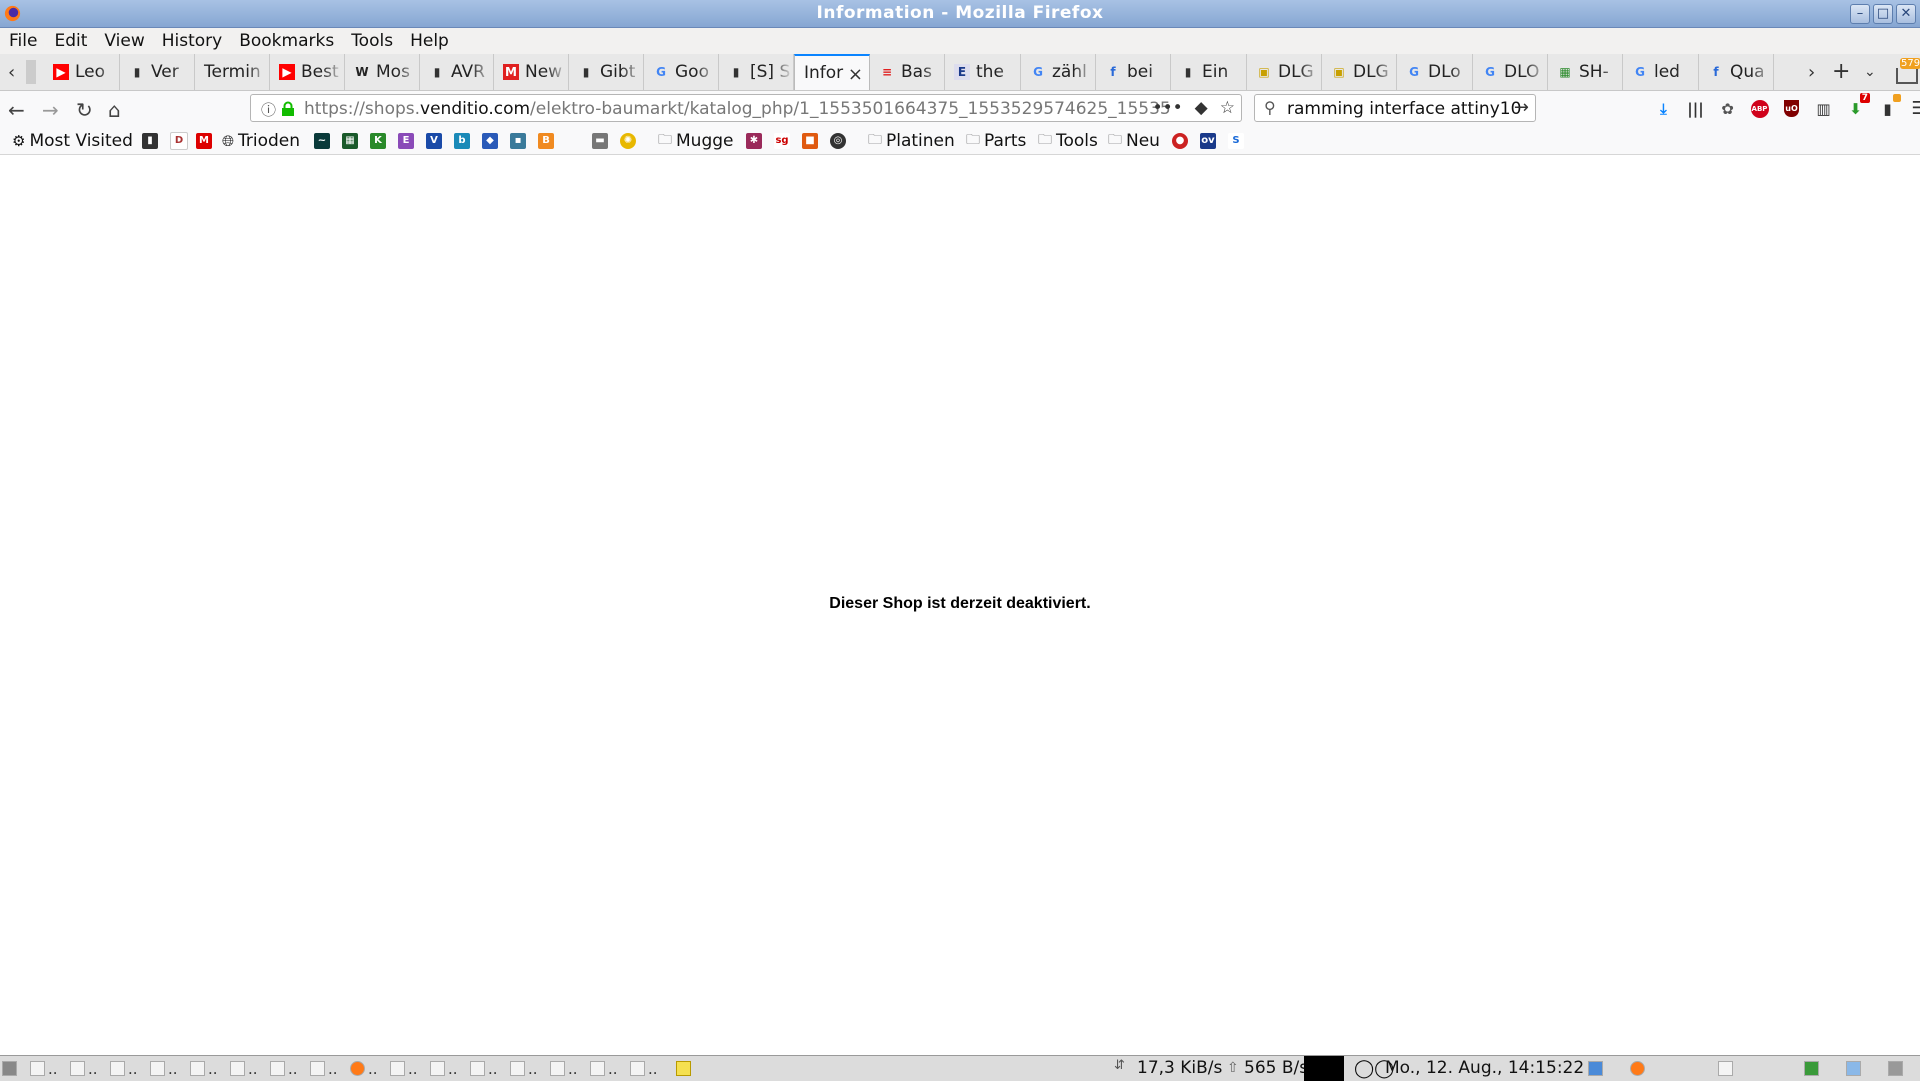  I want to click on tab: ▮ AVR, so click(457, 72).